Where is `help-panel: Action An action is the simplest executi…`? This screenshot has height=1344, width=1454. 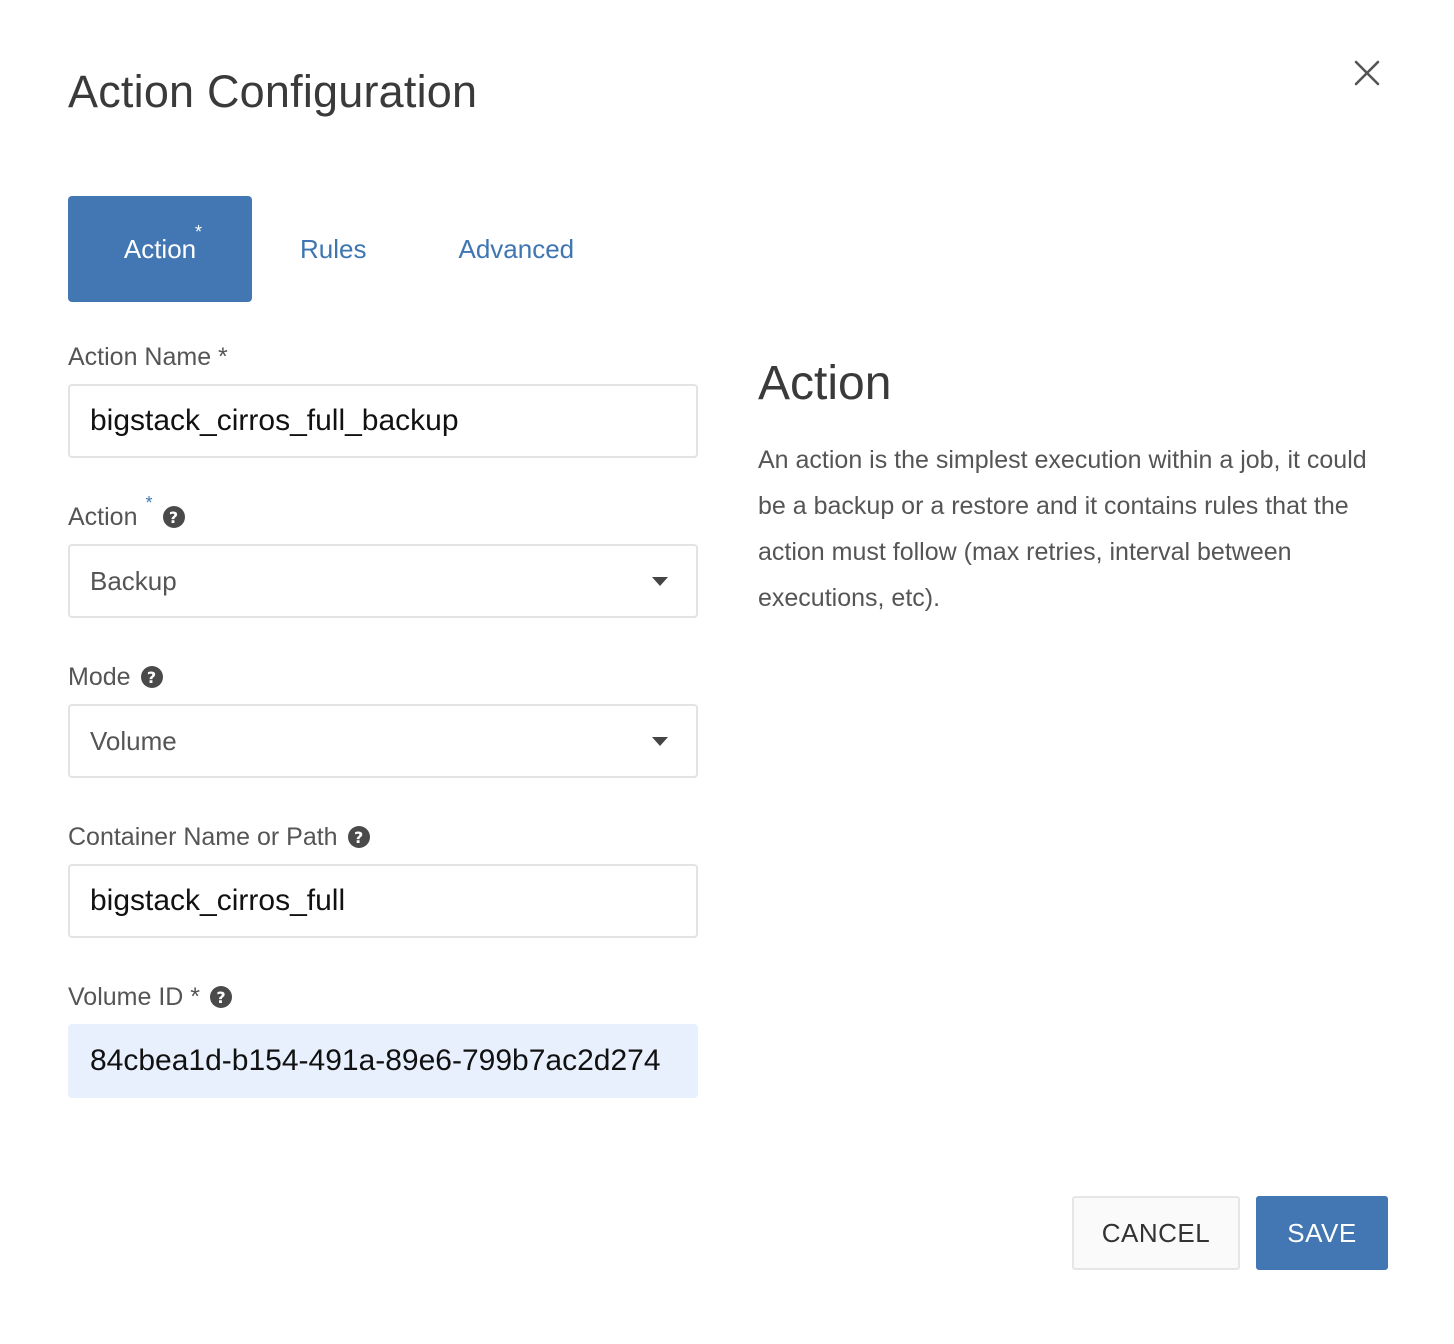
help-panel: Action An action is the simplest executi… is located at coordinates (1068, 488).